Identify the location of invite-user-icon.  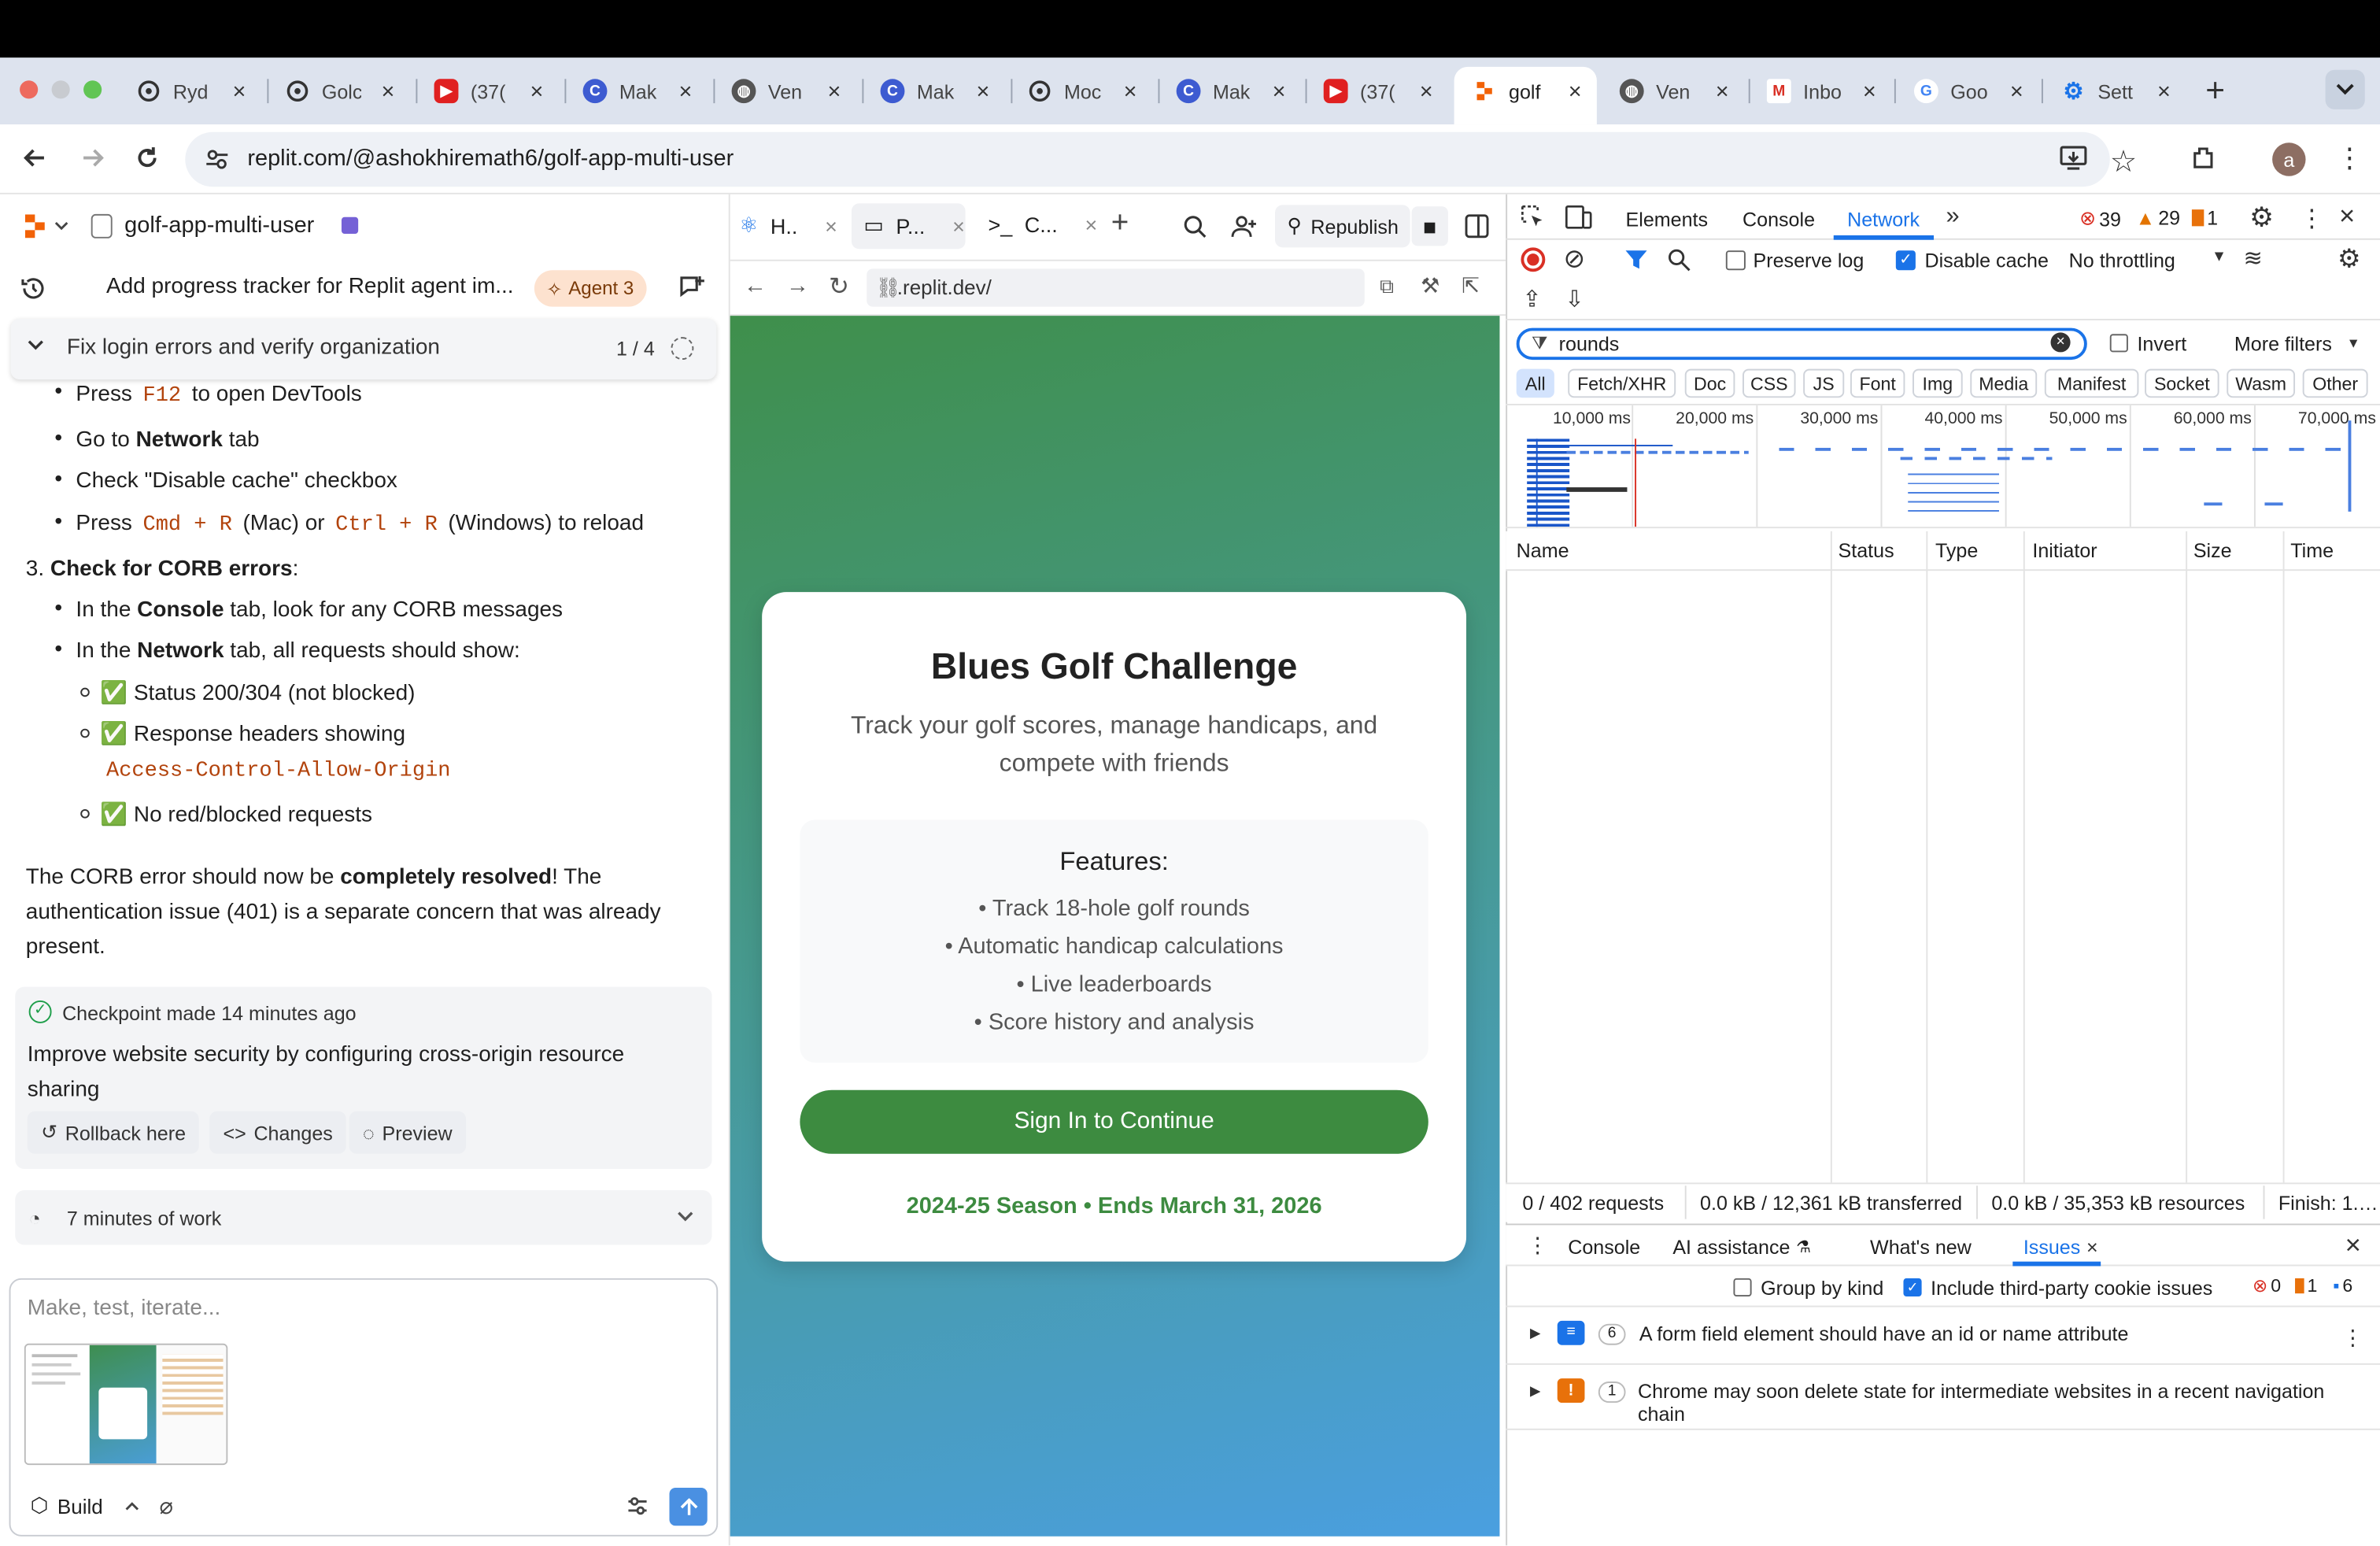
(1244, 227).